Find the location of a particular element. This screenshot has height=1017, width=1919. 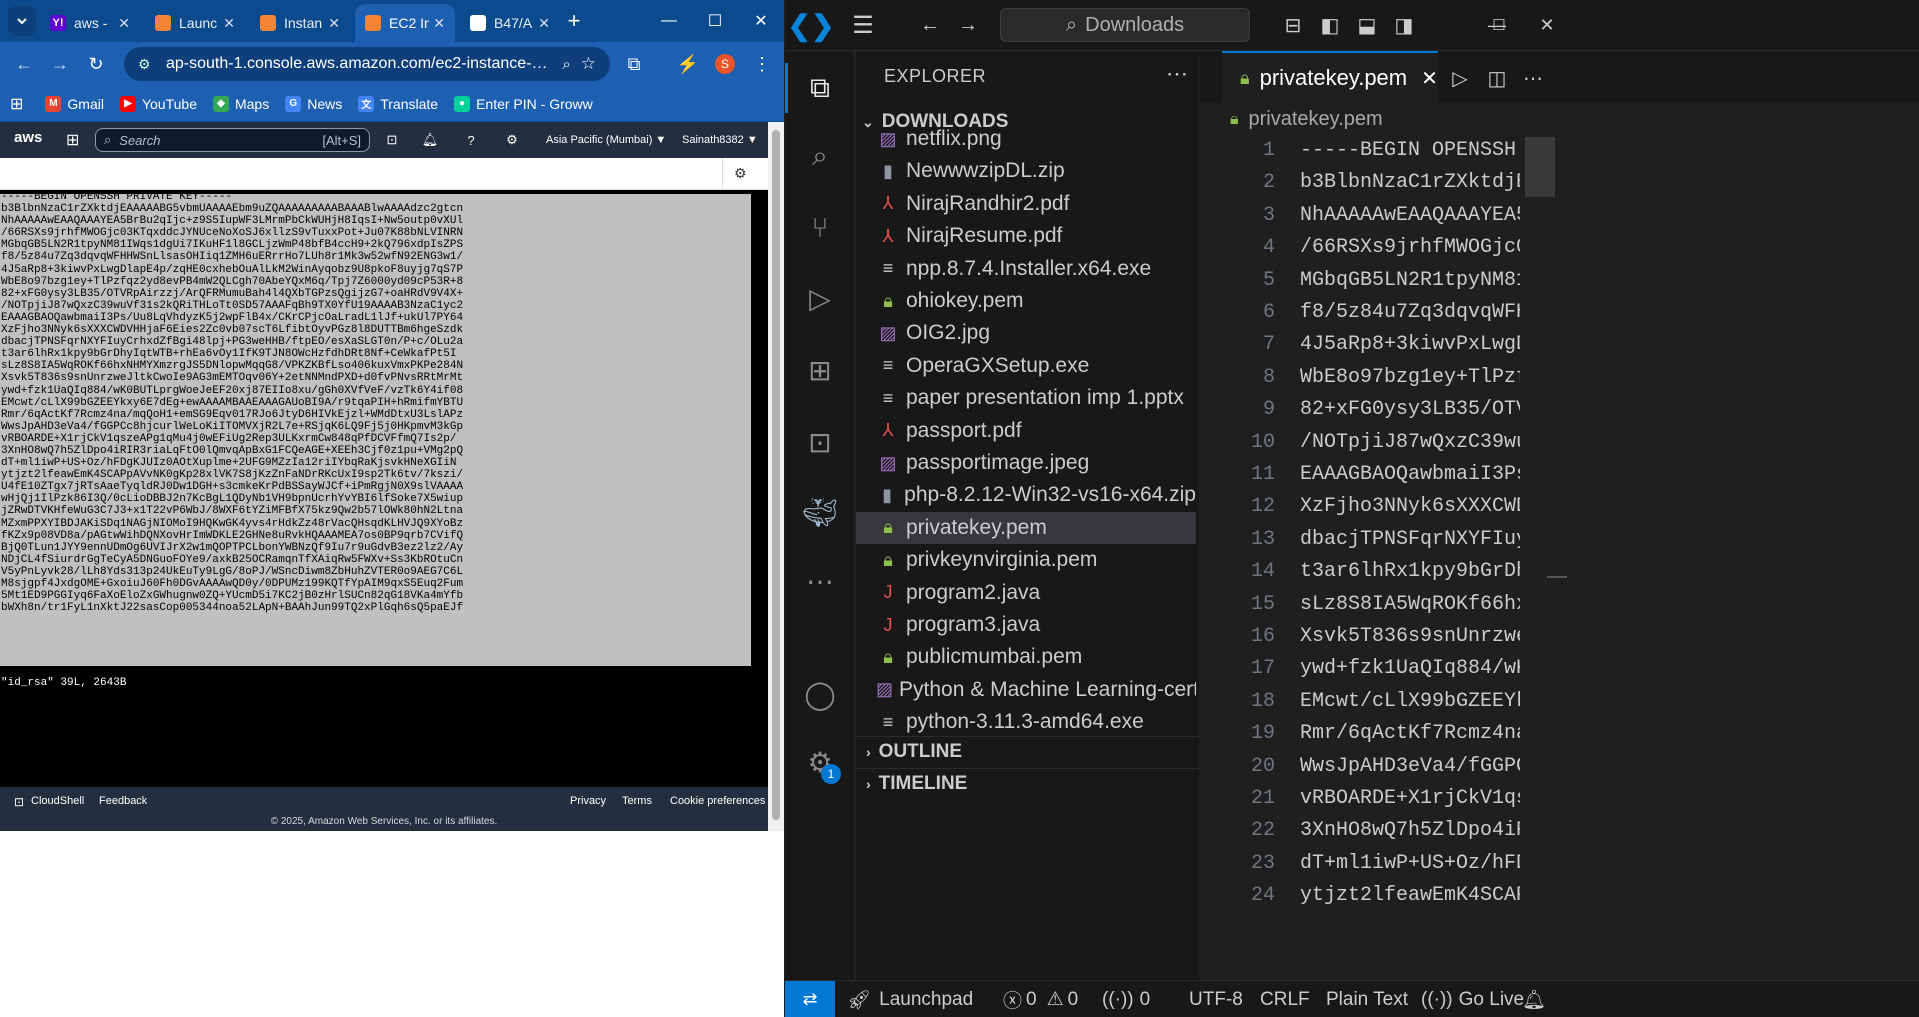

feedback-link: Feedback is located at coordinates (123, 801).